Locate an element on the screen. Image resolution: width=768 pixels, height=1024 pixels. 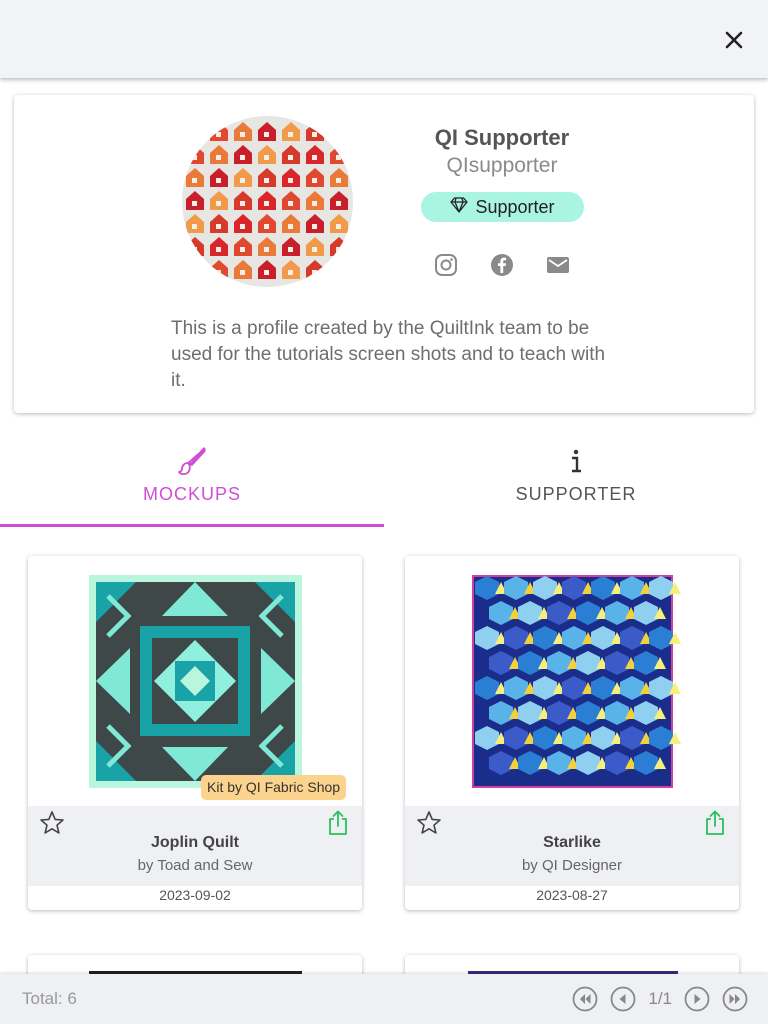
top-bar is located at coordinates (384, 39).